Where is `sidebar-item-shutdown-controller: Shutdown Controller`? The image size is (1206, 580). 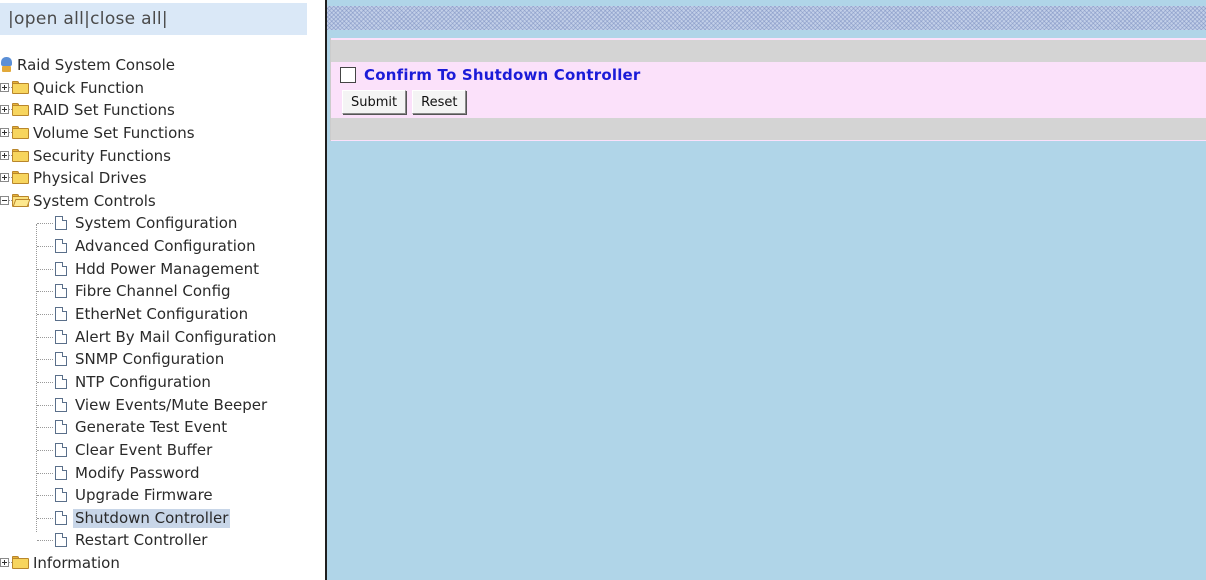
sidebar-item-shutdown-controller: Shutdown Controller is located at coordinates (162, 518).